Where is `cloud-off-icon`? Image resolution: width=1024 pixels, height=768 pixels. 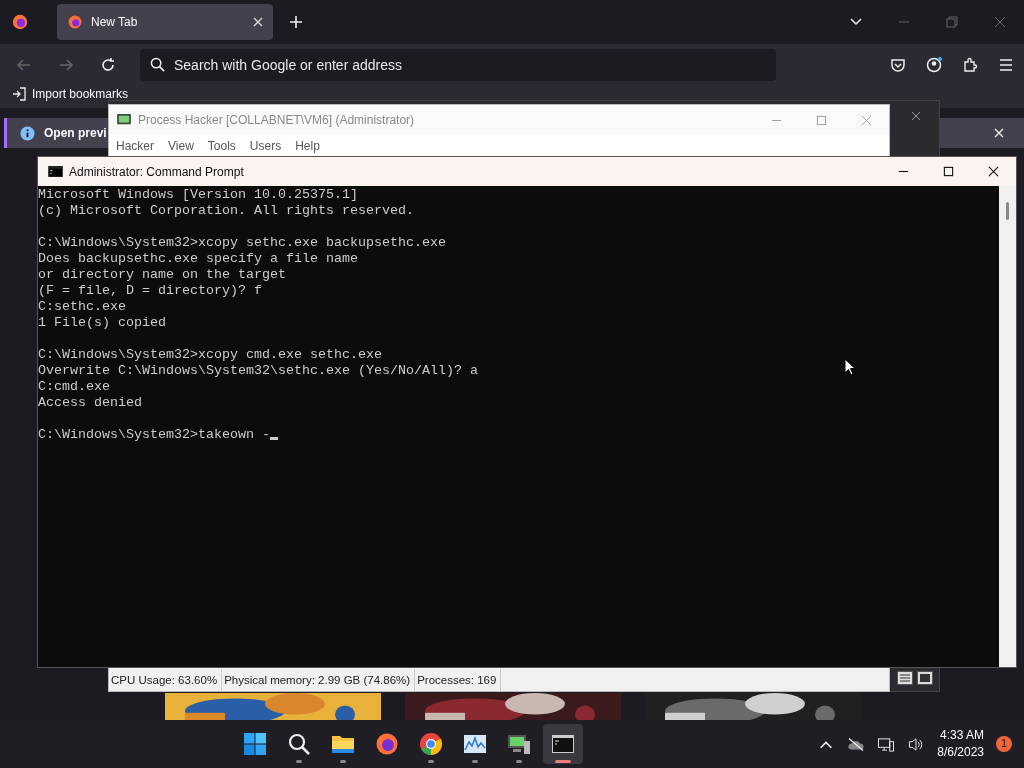
cloud-off-icon is located at coordinates (856, 744).